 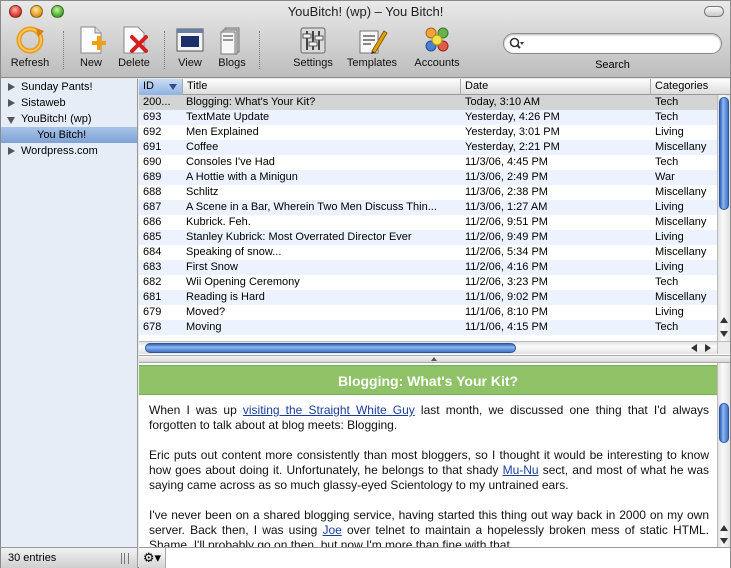 I want to click on new-button: New, so click(x=91, y=50).